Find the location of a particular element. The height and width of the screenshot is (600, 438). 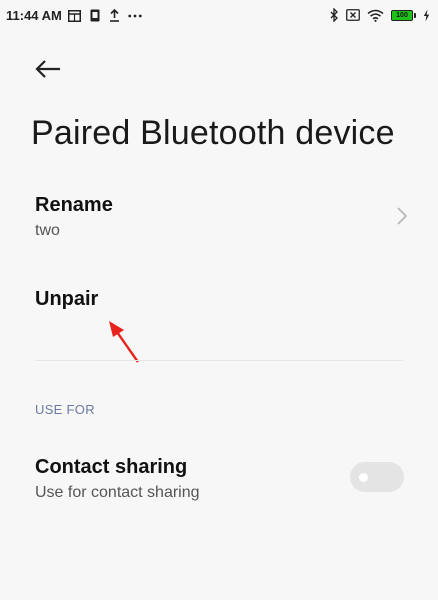

status-time: 11:44 AM is located at coordinates (34, 15).